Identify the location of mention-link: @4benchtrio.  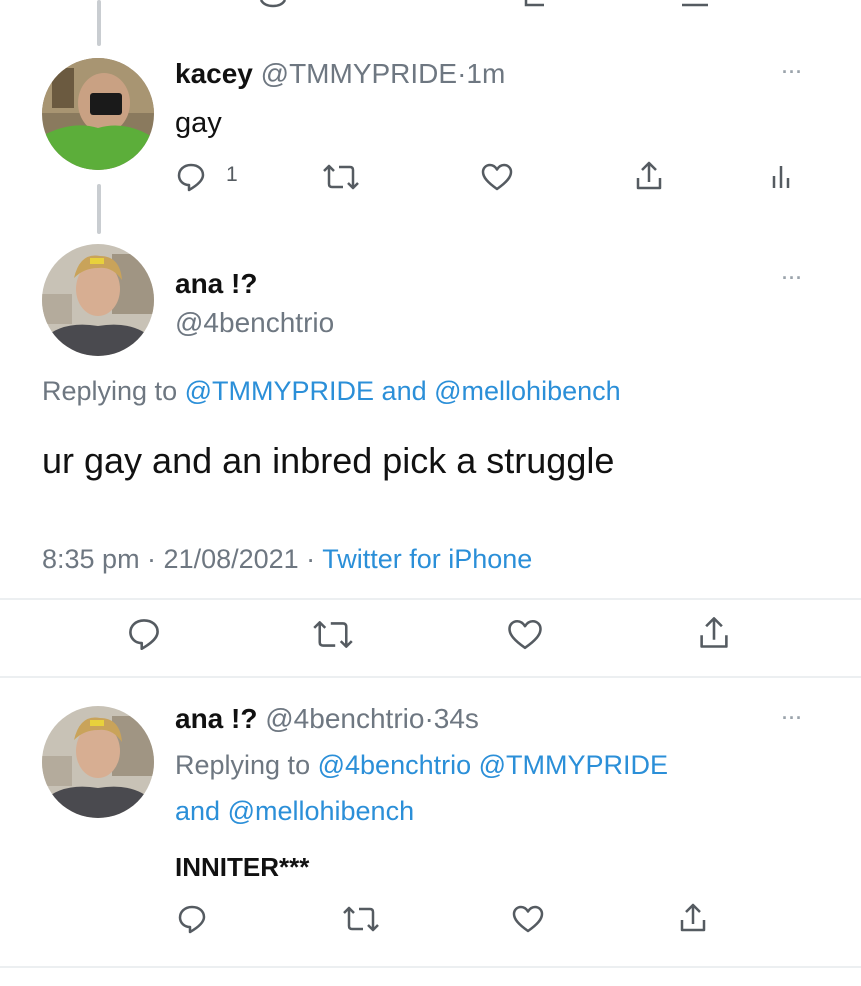
(395, 765).